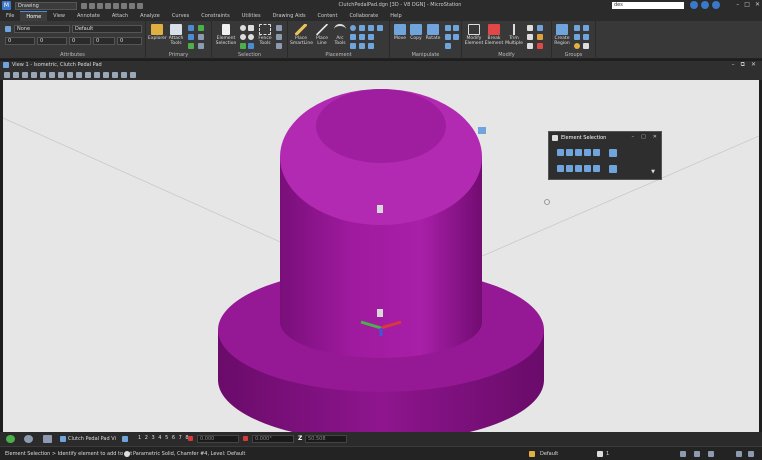 Image resolution: width=762 pixels, height=460 pixels. What do you see at coordinates (243, 46) in the screenshot?
I see `selection-filter-icon` at bounding box center [243, 46].